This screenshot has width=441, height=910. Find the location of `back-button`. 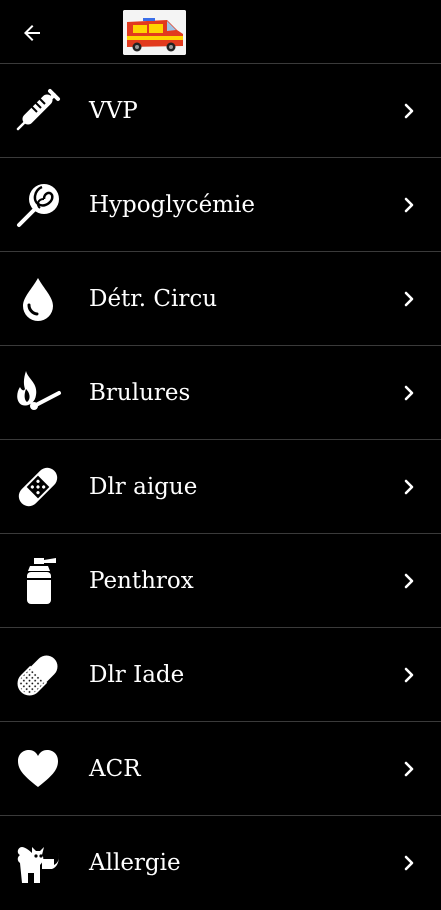

back-button is located at coordinates (32, 33).